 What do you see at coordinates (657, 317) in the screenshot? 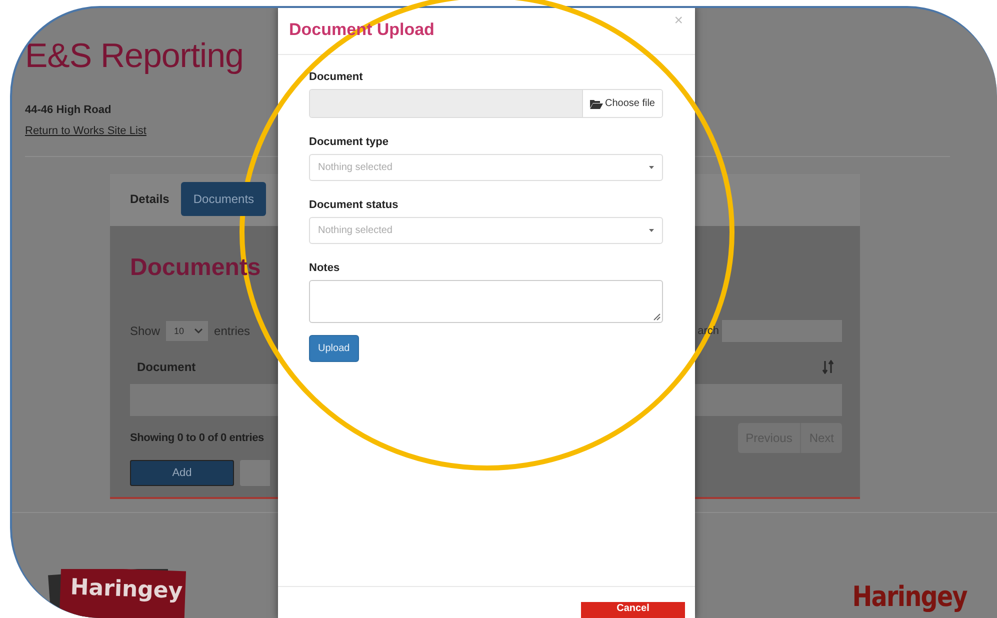
I see `resize-handle-icon` at bounding box center [657, 317].